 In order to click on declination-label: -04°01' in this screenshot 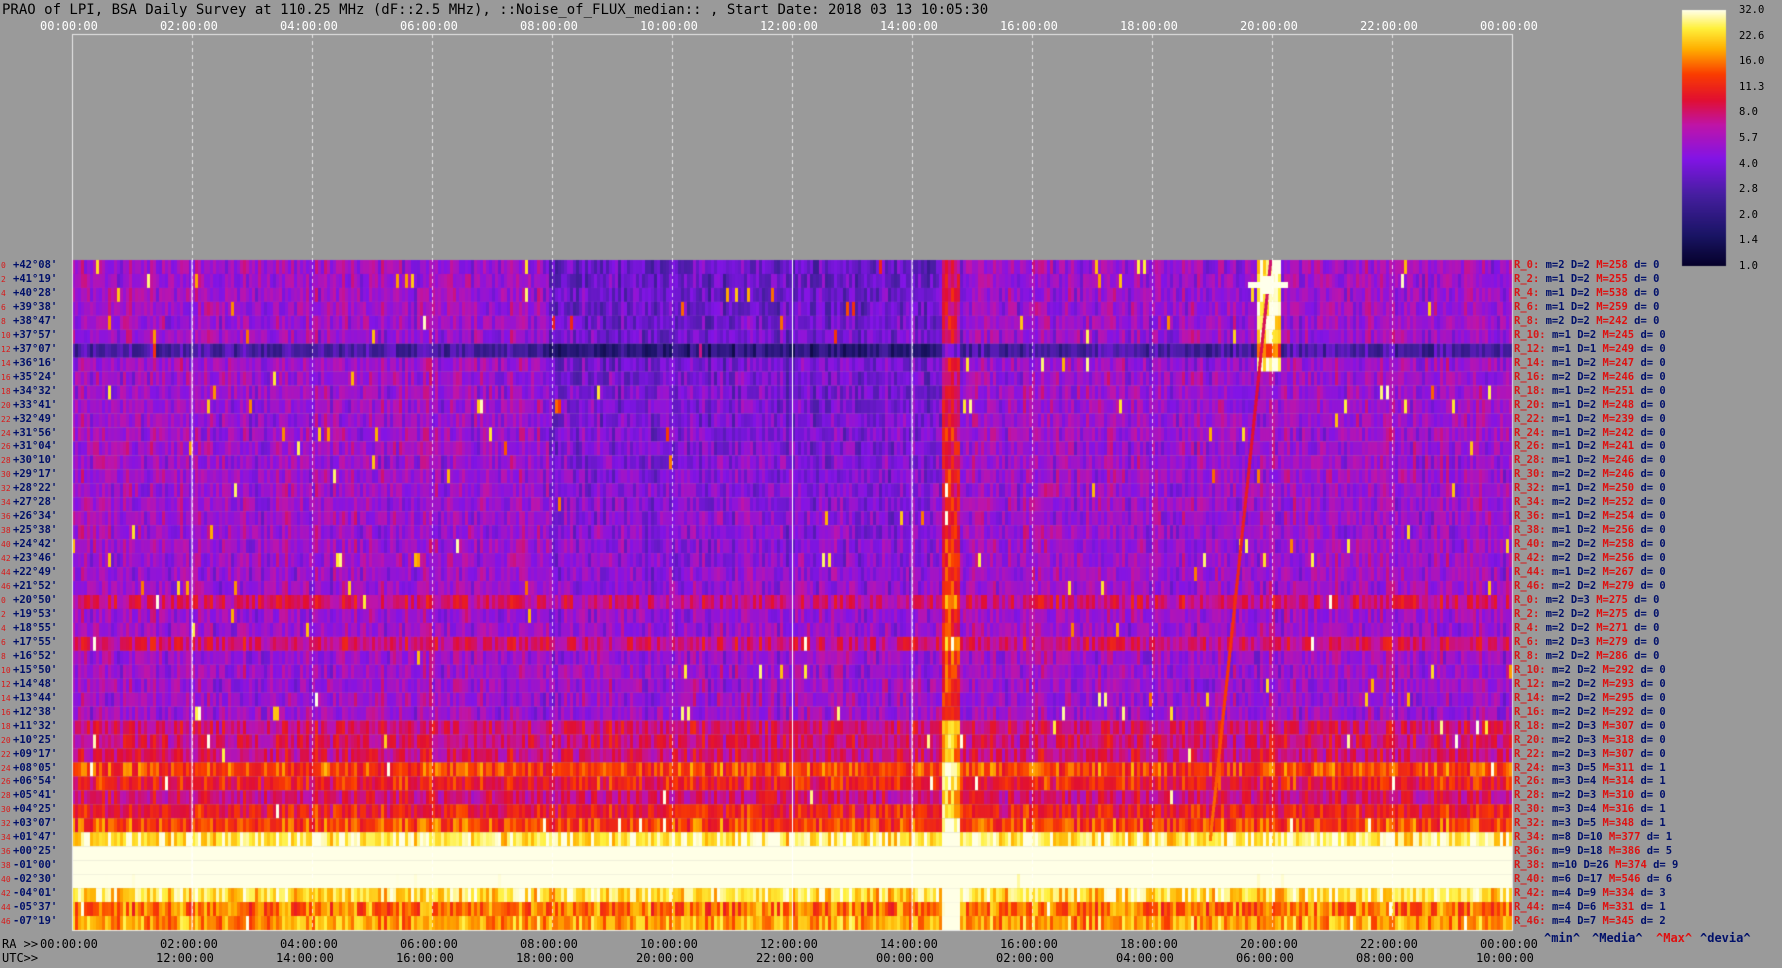, I will do `click(35, 893)`.